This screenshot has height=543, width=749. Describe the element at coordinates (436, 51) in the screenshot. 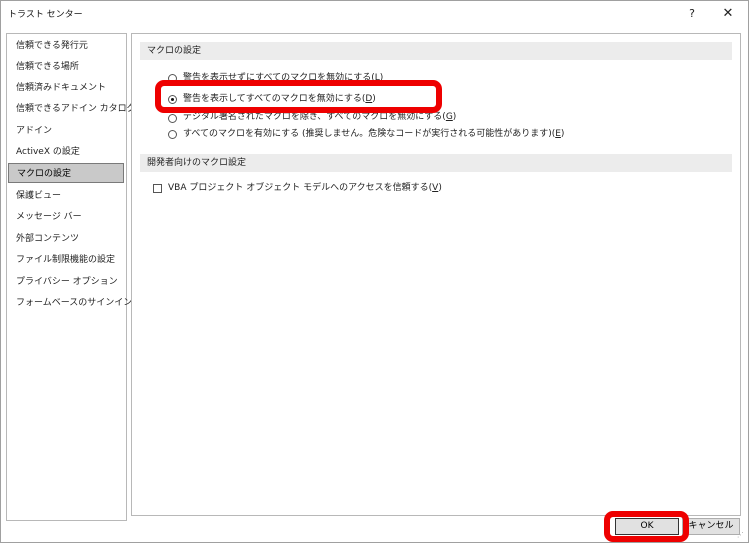

I see `macro-settings-header: マクロの設定` at that location.